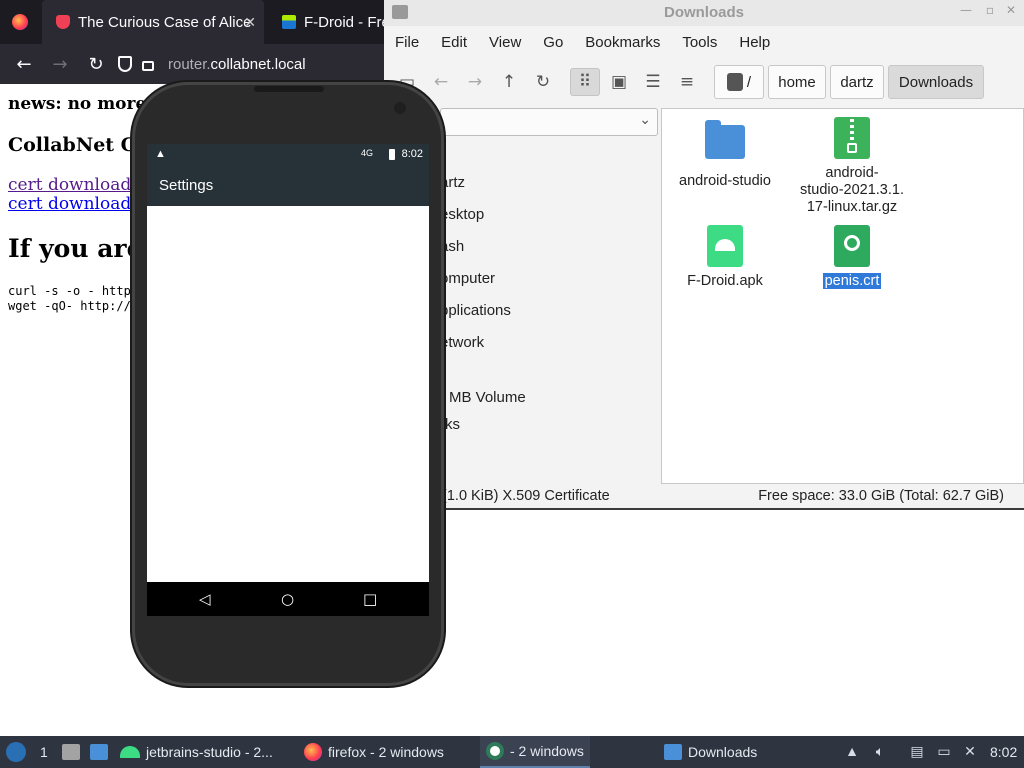 This screenshot has height=768, width=1024. Describe the element at coordinates (313, 752) in the screenshot. I see `firefox-icon` at that location.